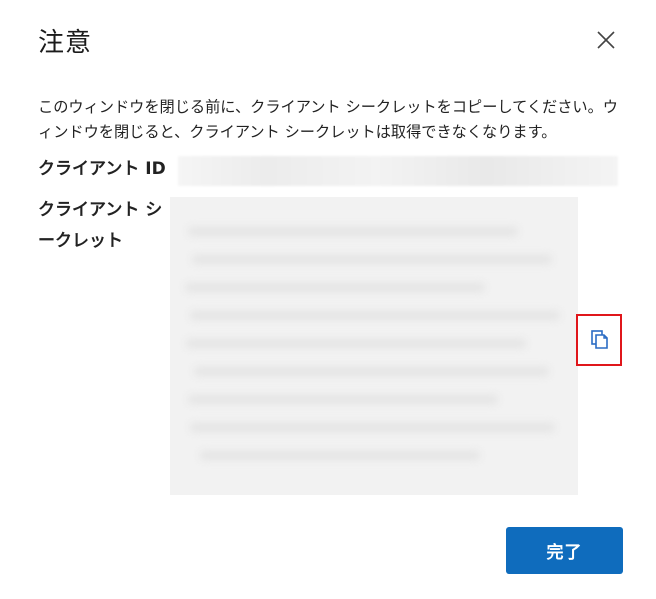 This screenshot has height=599, width=656. I want to click on copy-secret-button, so click(599, 340).